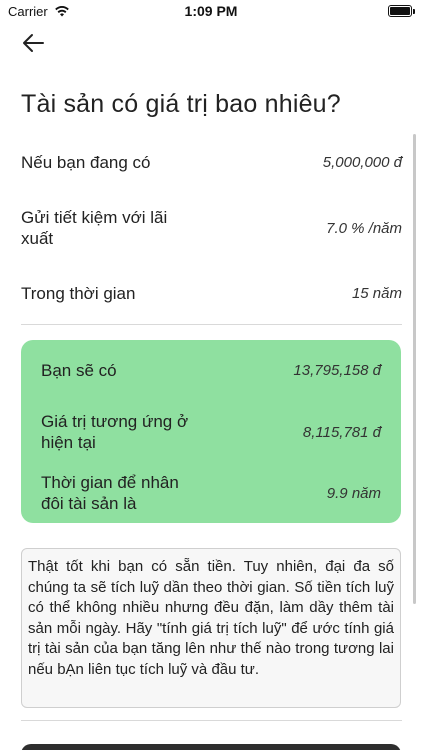 Image resolution: width=422 pixels, height=750 pixels. I want to click on principal-label: Nếu bạn đang có, so click(86, 162).